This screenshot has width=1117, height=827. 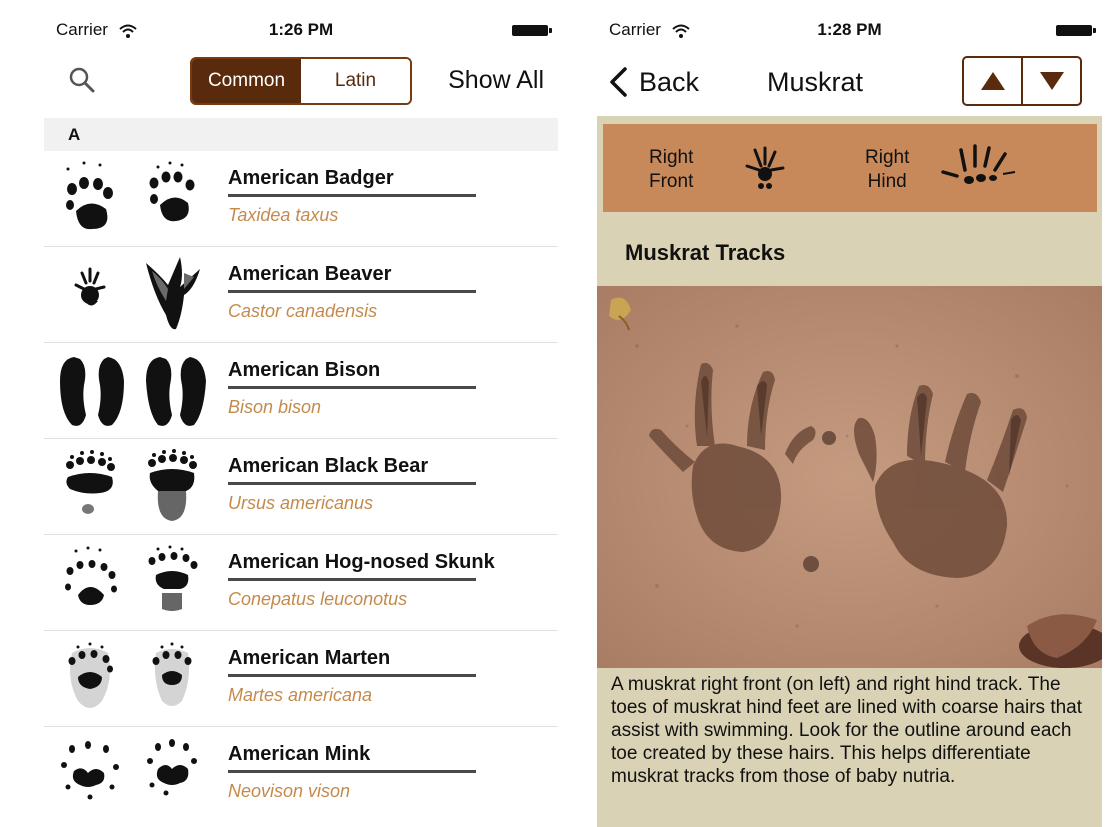 I want to click on list-item: American Badger Taxidea taxus, so click(x=301, y=199).